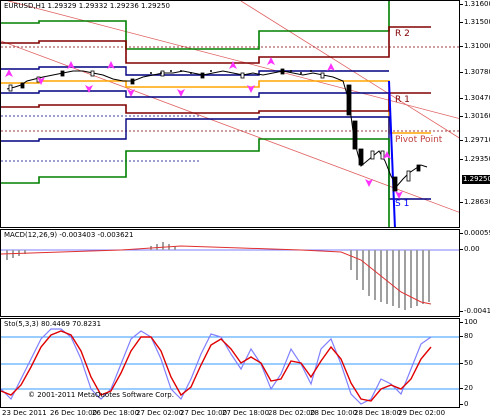  I want to click on pivot-orange-line, so click(216, 107).